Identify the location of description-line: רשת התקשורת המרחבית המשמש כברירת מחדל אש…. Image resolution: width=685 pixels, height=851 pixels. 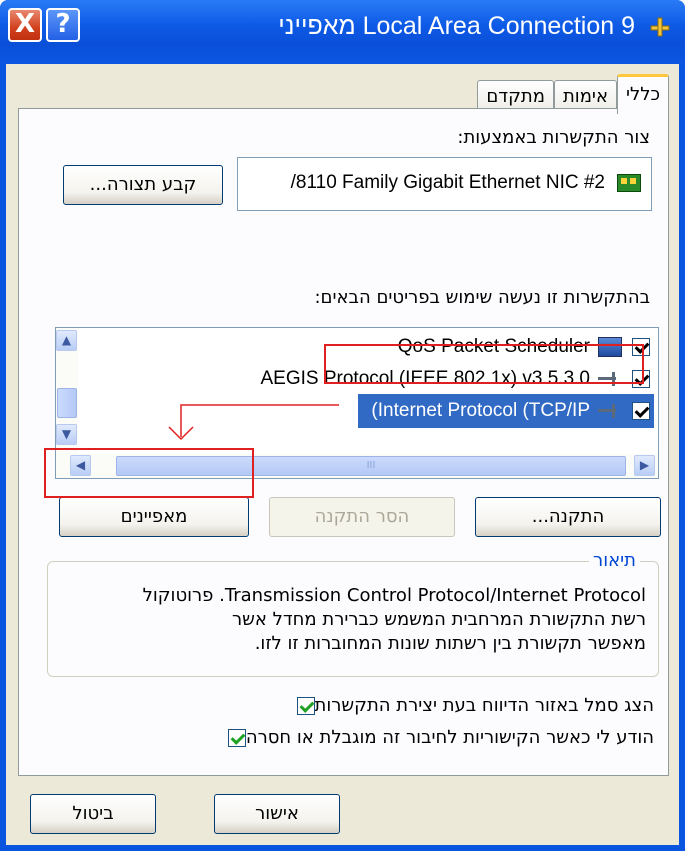
(438, 619).